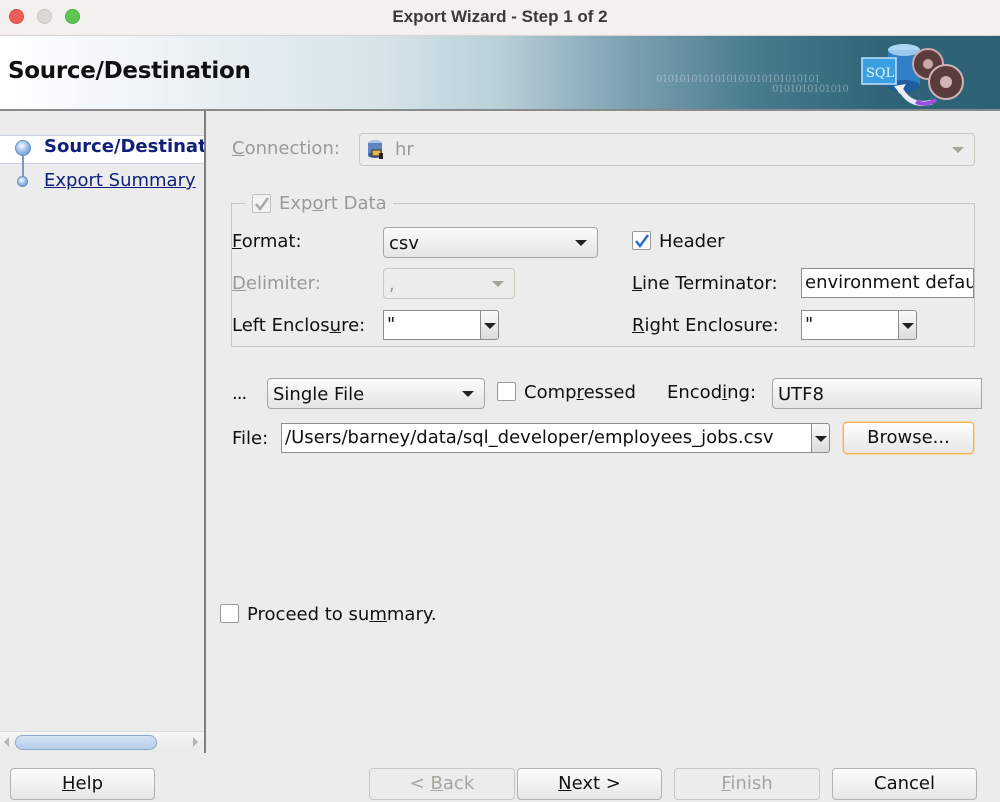 Image resolution: width=1000 pixels, height=802 pixels. I want to click on proceed-to-summary-checkbox, so click(229, 613).